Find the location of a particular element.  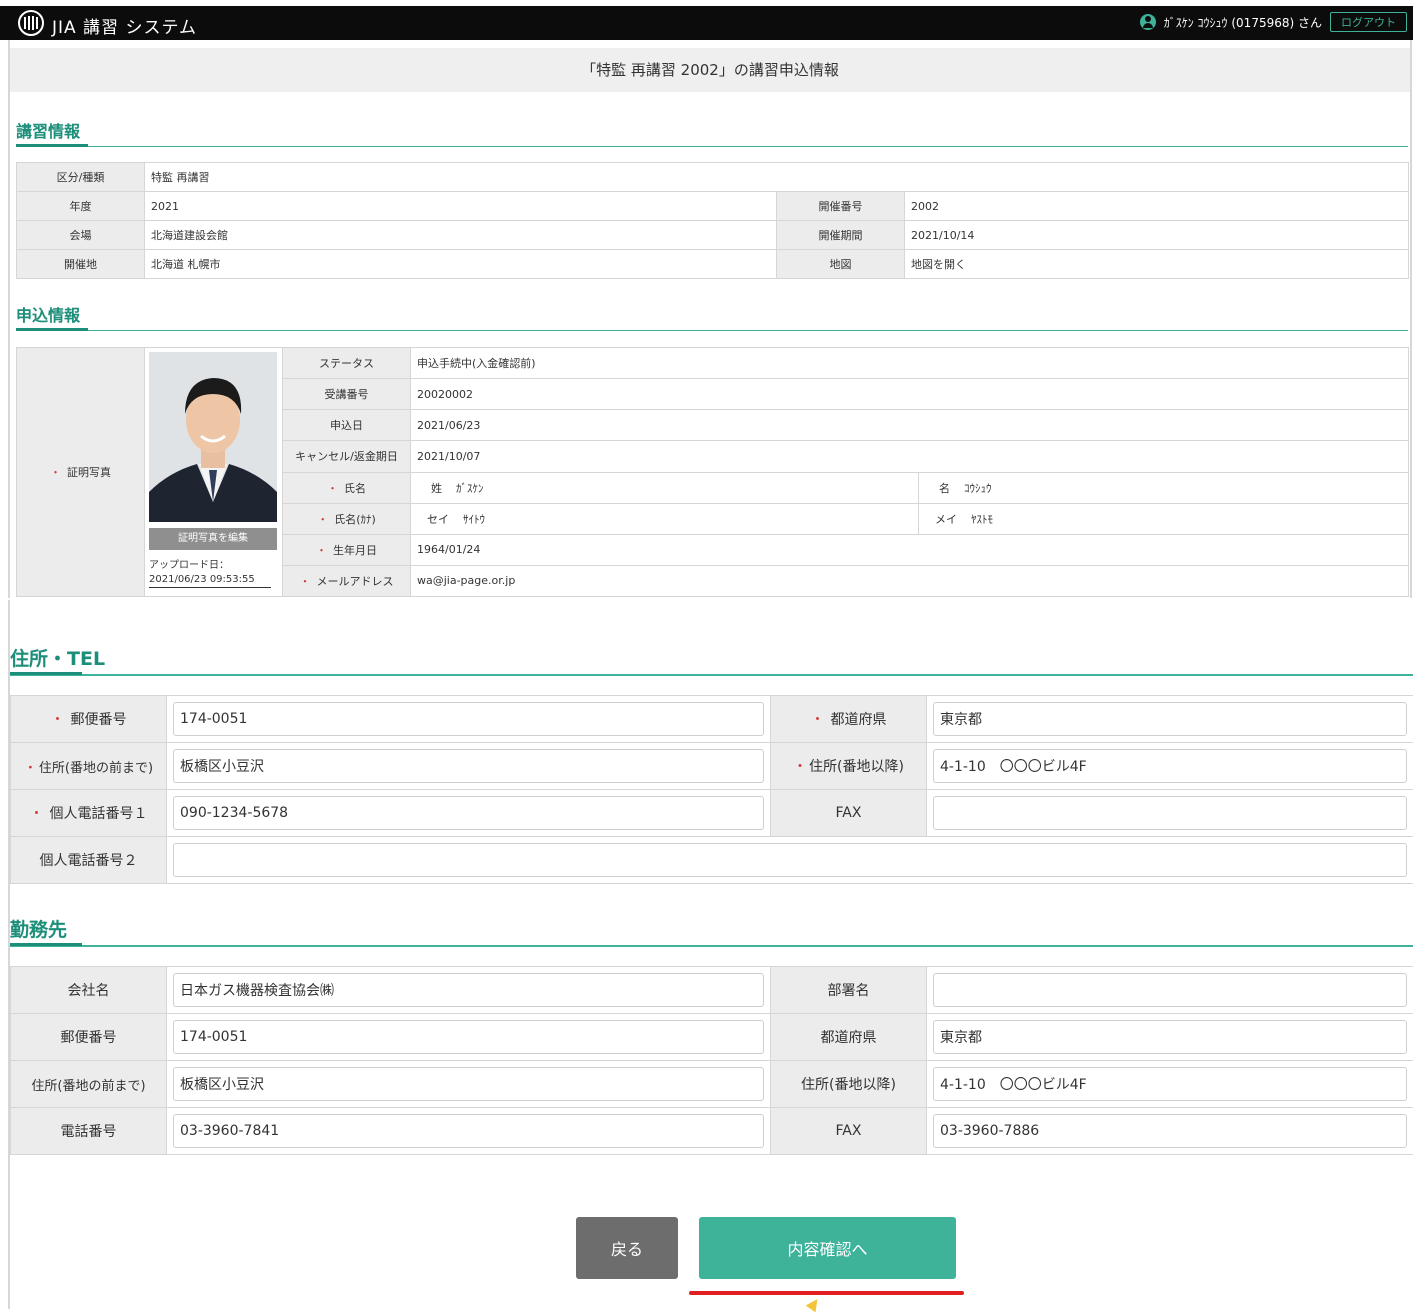

label-tel1: ・個人電話番号１ is located at coordinates (88, 813).